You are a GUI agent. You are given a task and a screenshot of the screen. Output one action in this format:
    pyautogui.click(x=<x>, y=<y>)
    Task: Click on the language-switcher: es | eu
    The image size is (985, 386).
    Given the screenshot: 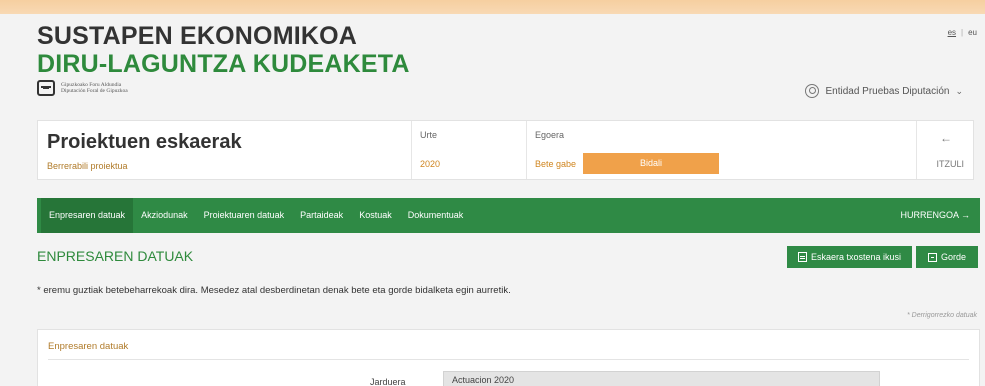 What is the action you would take?
    pyautogui.click(x=962, y=32)
    